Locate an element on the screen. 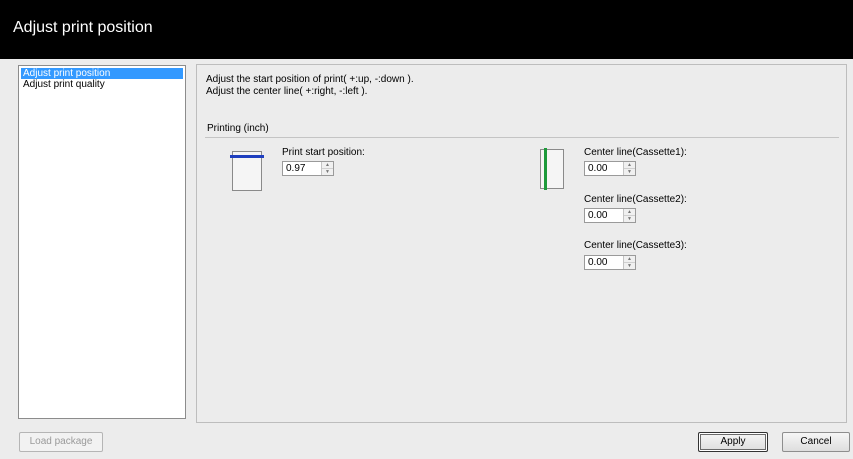  title-bar: Adjust print position is located at coordinates (426, 29).